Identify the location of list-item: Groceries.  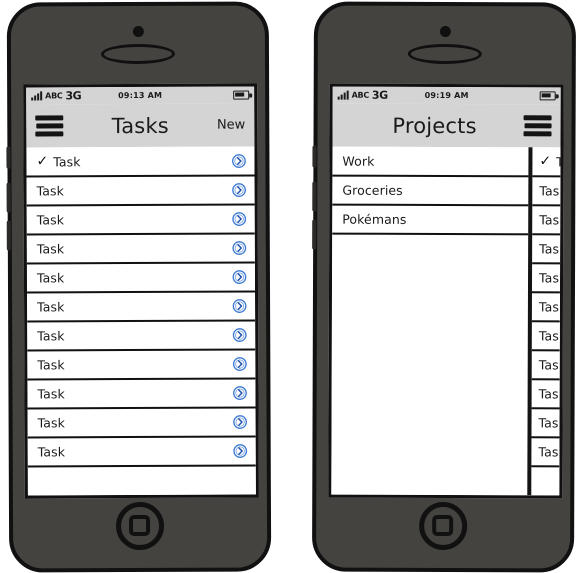
(446, 191).